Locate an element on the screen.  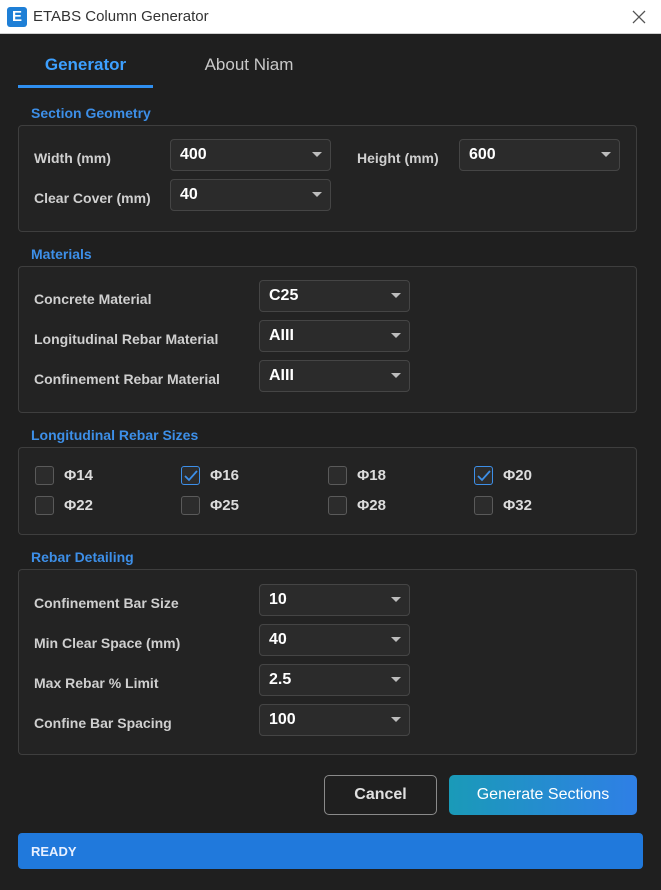
confinement-bar-size-label: Confinement Bar Size is located at coordinates (106, 603).